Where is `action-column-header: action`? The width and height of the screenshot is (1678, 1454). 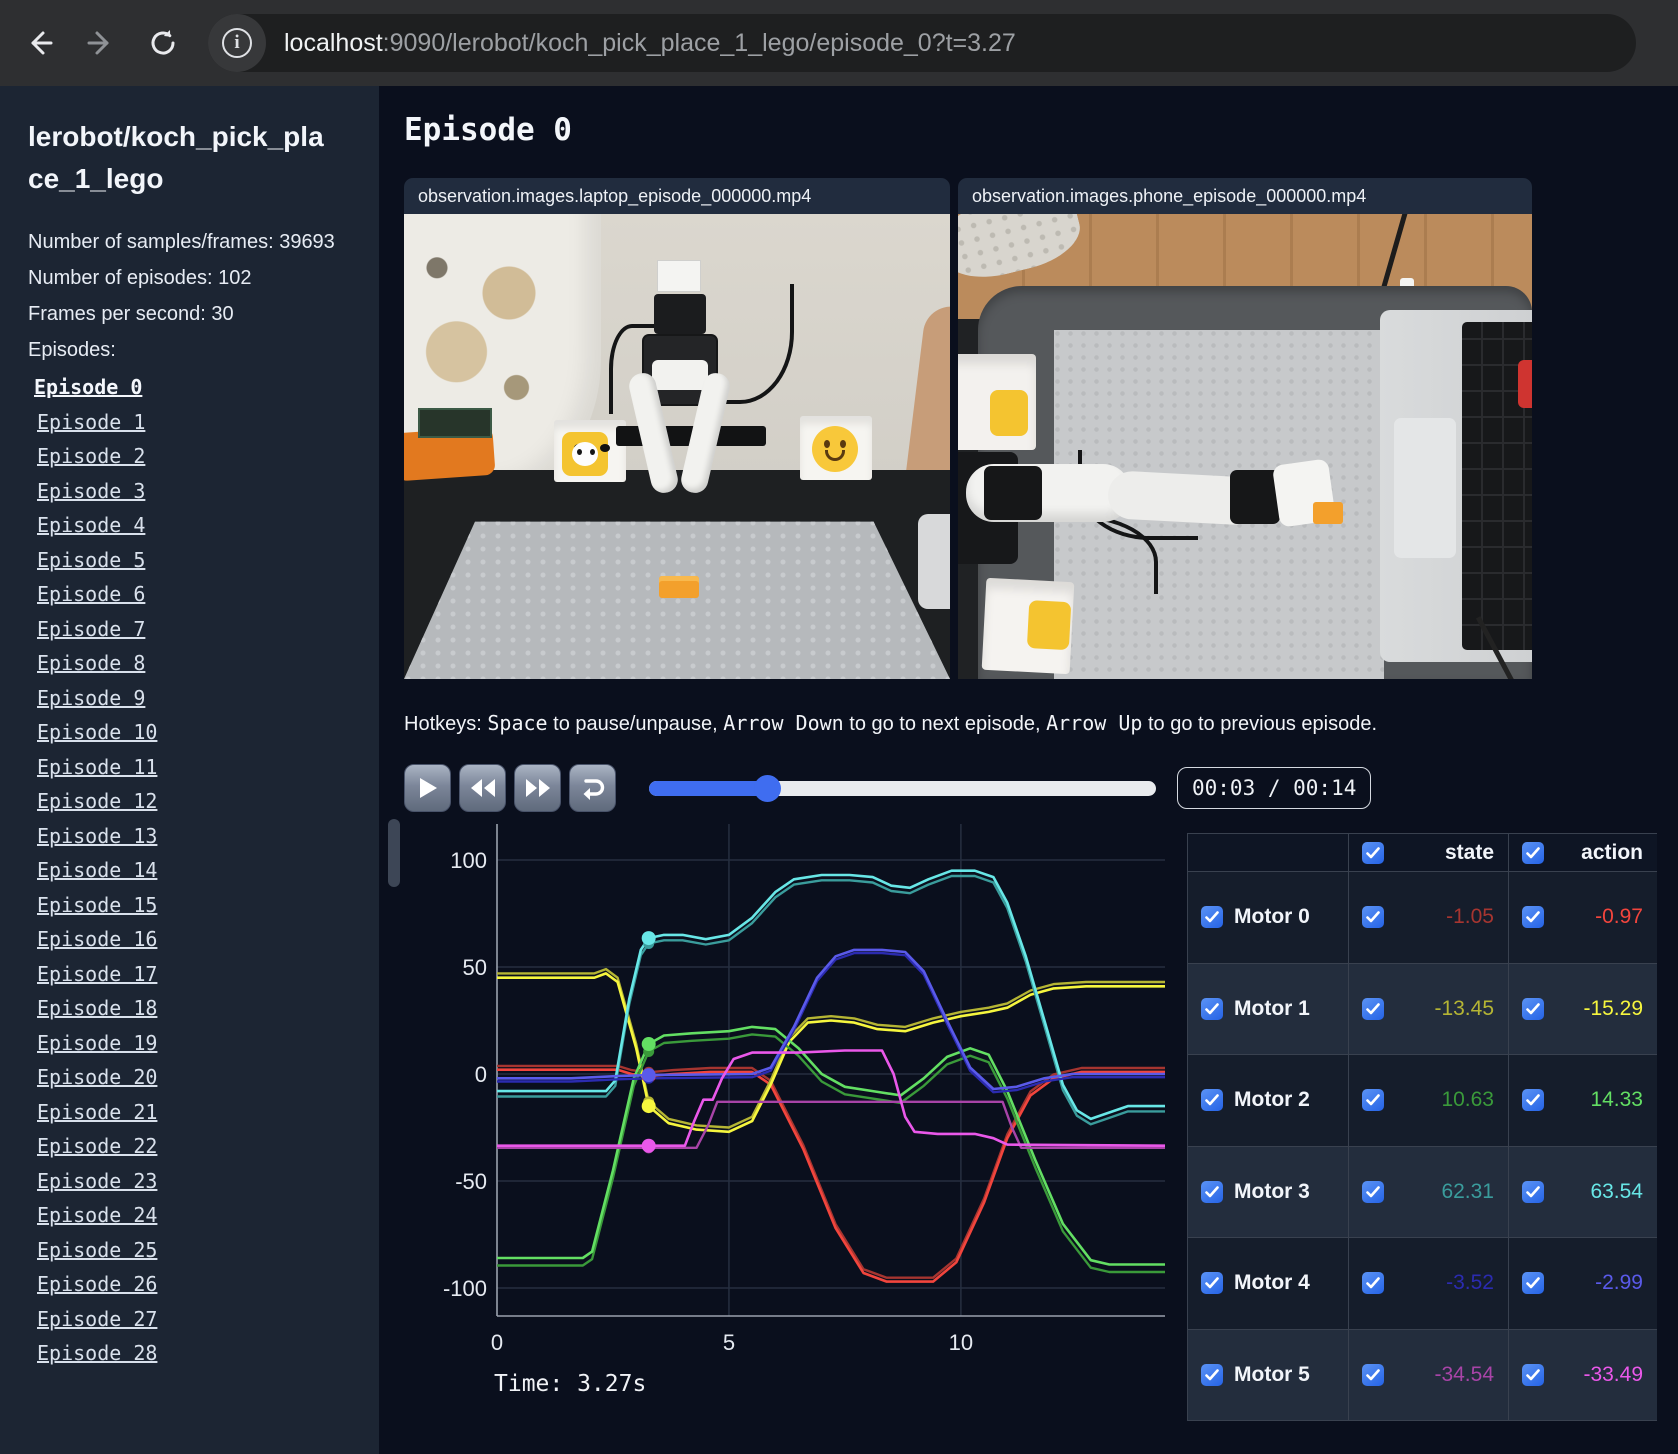 action-column-header: action is located at coordinates (1583, 853).